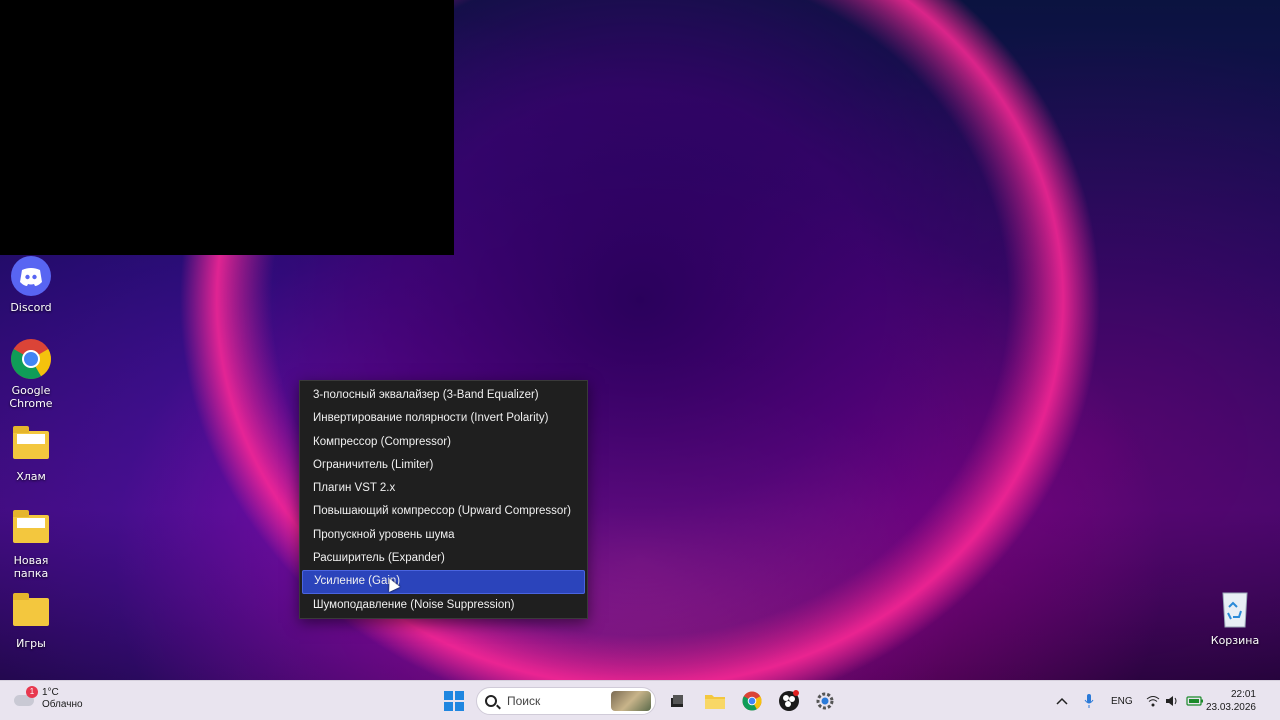 The image size is (1280, 720). What do you see at coordinates (1172, 700) in the screenshot?
I see `volume-icon` at bounding box center [1172, 700].